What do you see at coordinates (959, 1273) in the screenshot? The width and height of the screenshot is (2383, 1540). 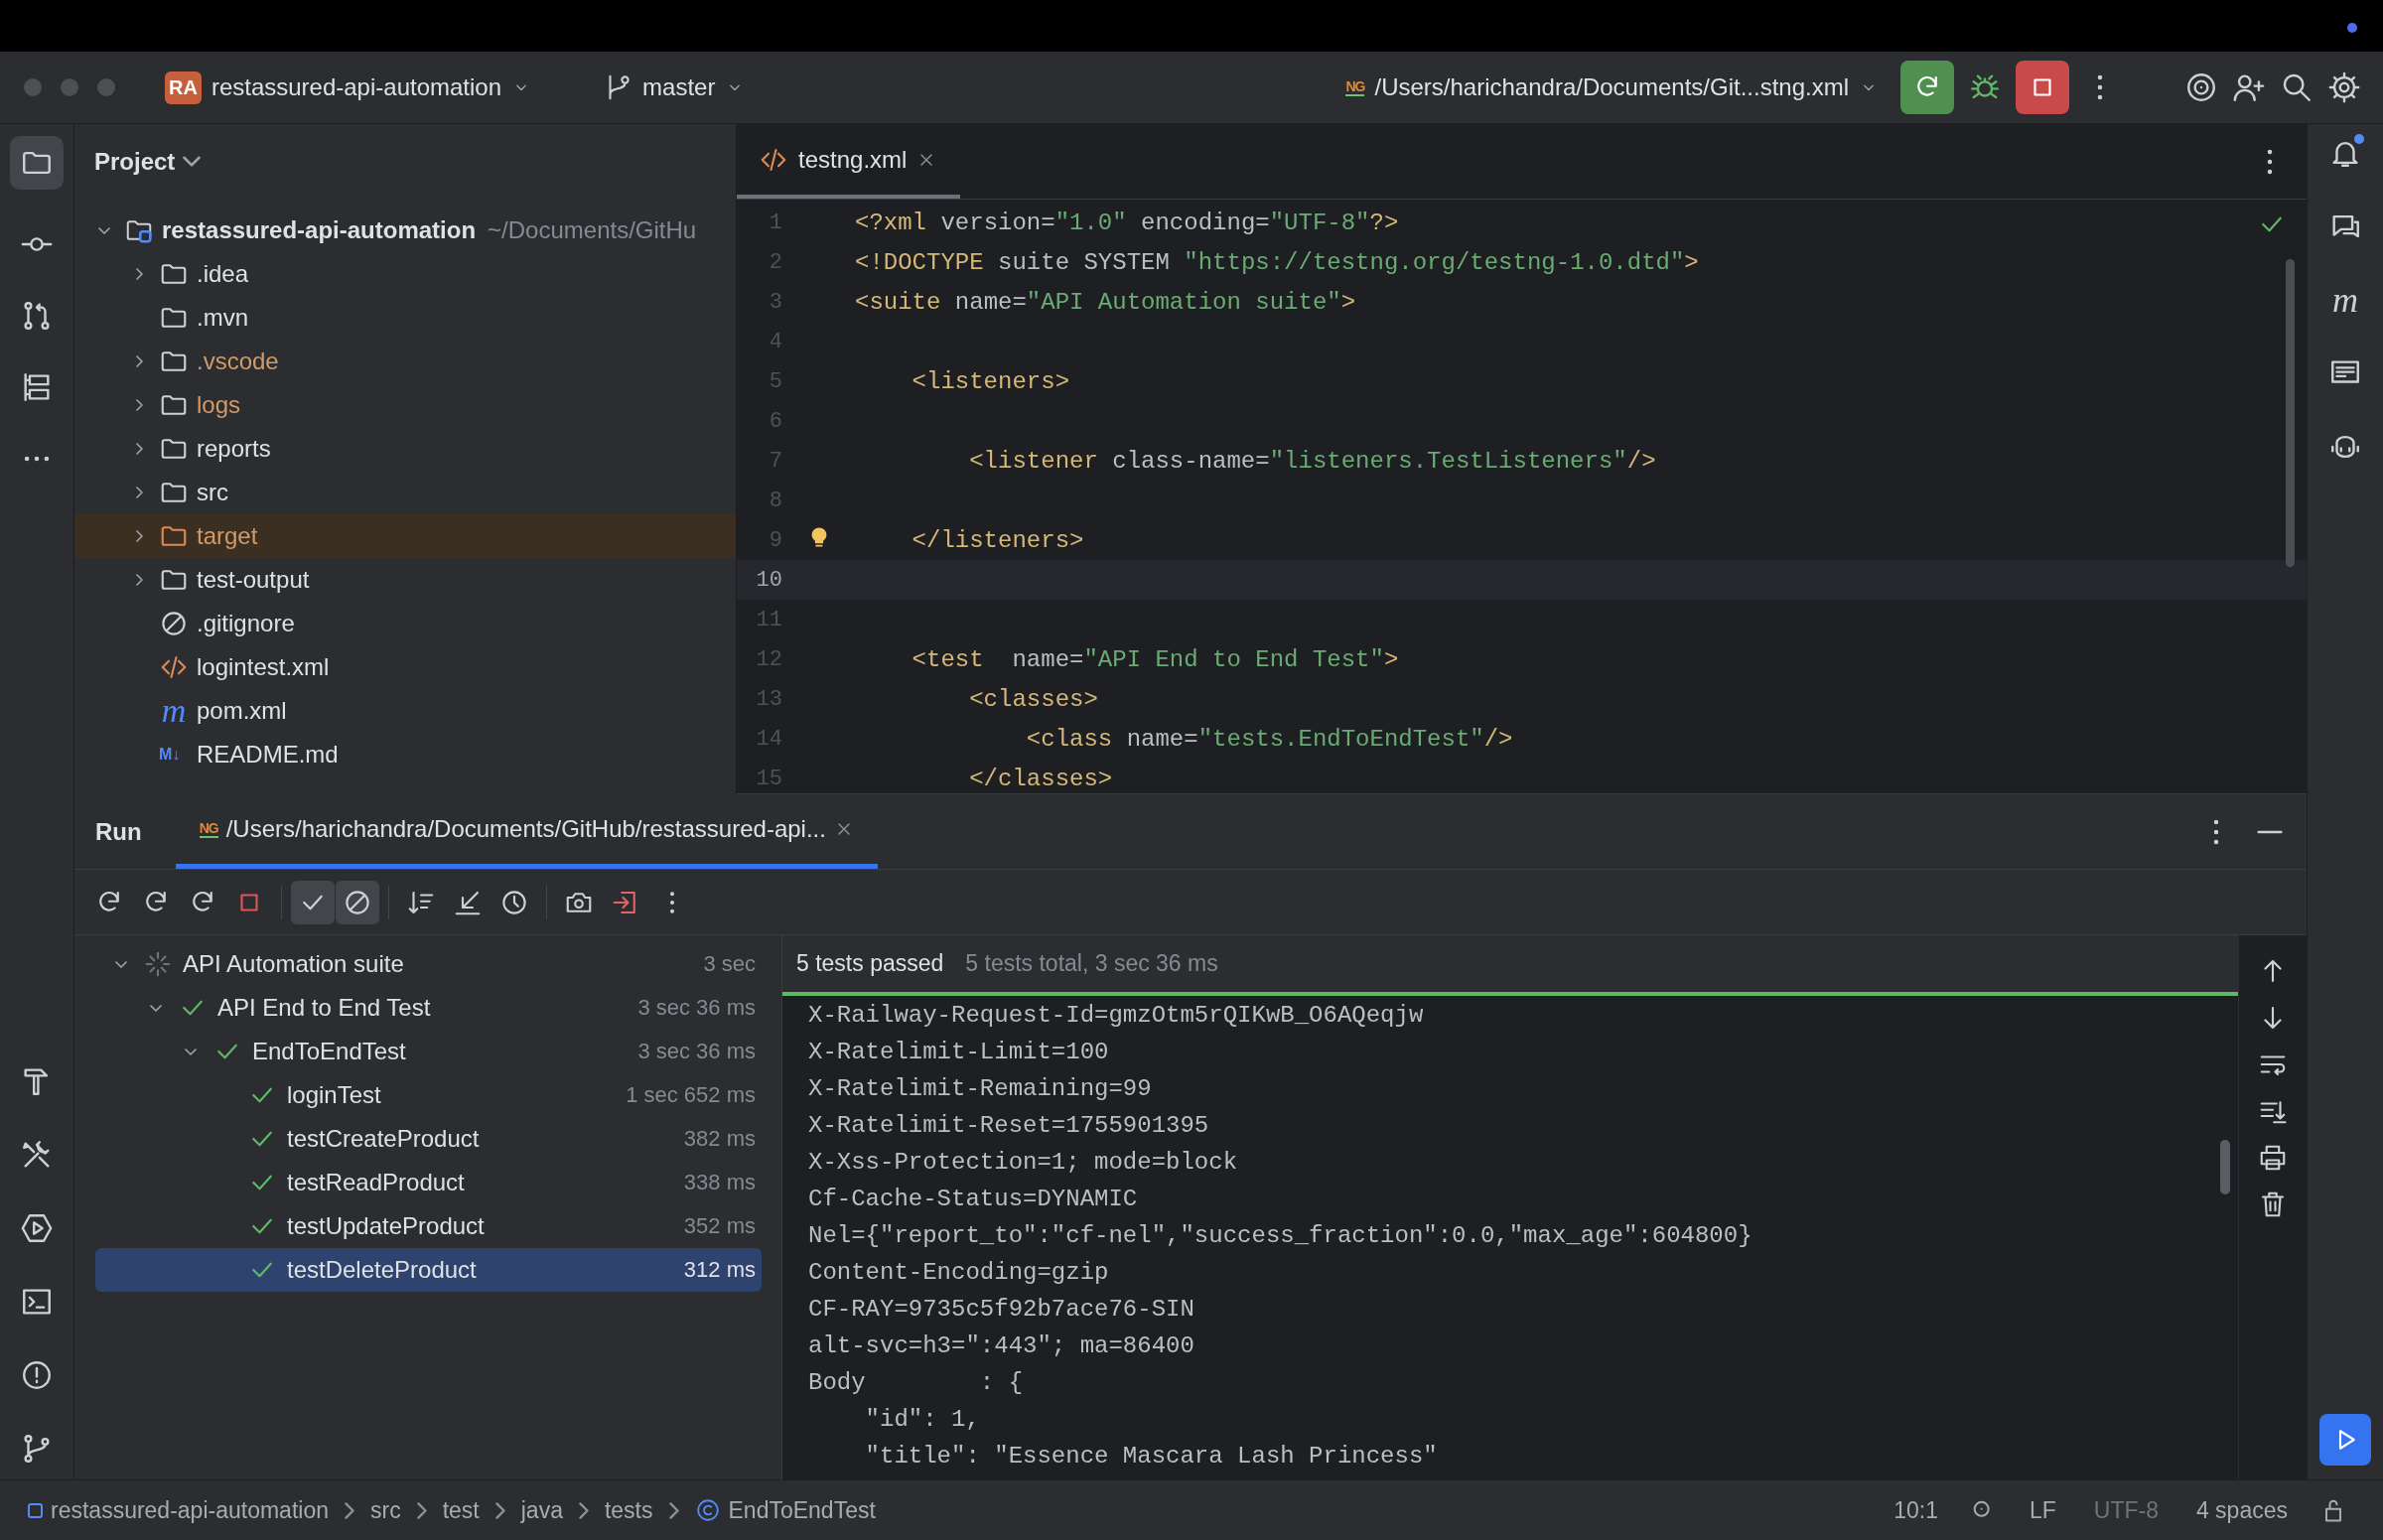 I see `console-line: Content-Encoding=gzip` at bounding box center [959, 1273].